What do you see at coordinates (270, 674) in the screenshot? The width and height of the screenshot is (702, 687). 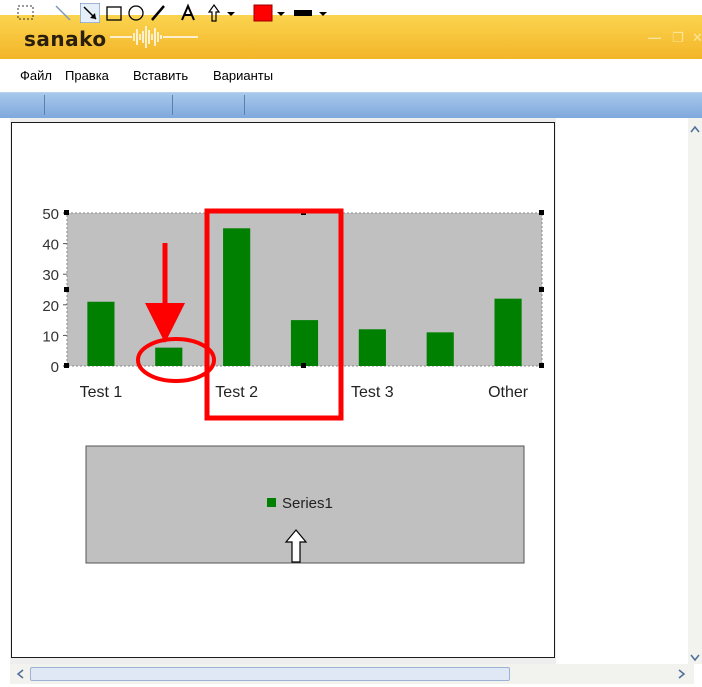 I see `horizontal-scroll-thumb` at bounding box center [270, 674].